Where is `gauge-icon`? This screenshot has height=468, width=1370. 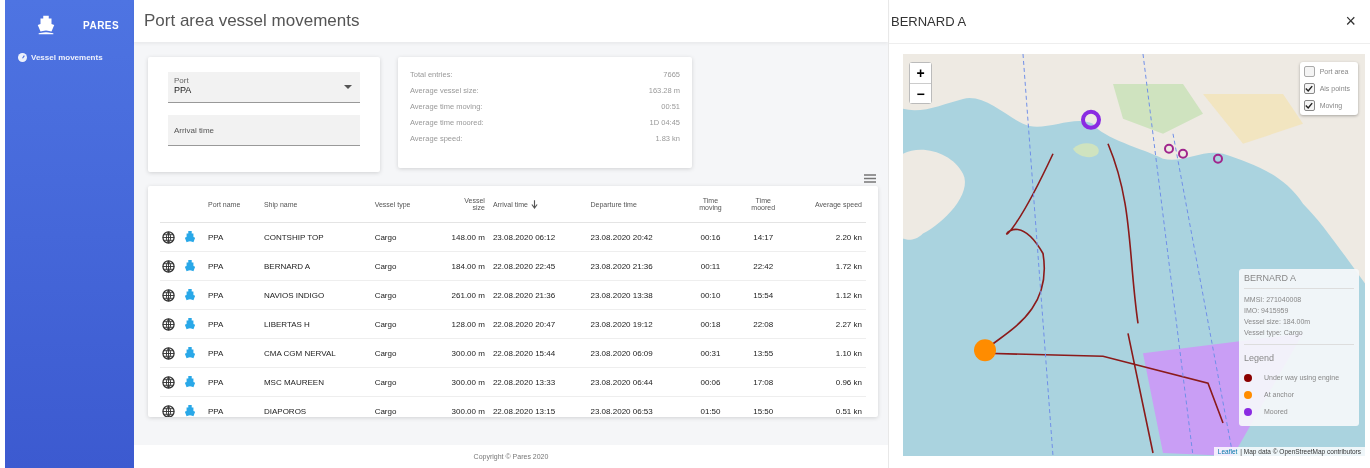 gauge-icon is located at coordinates (22, 57).